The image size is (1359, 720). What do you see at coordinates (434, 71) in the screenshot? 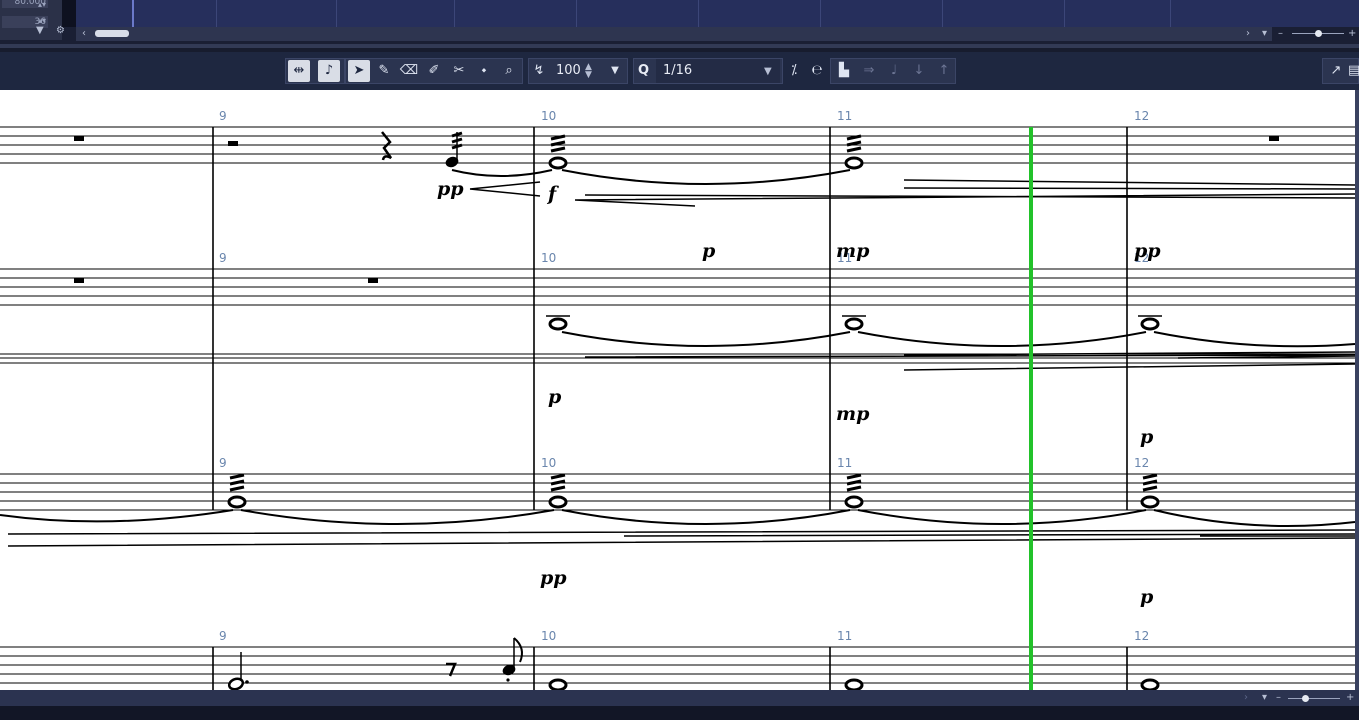
I see `draw-icon: ✐` at bounding box center [434, 71].